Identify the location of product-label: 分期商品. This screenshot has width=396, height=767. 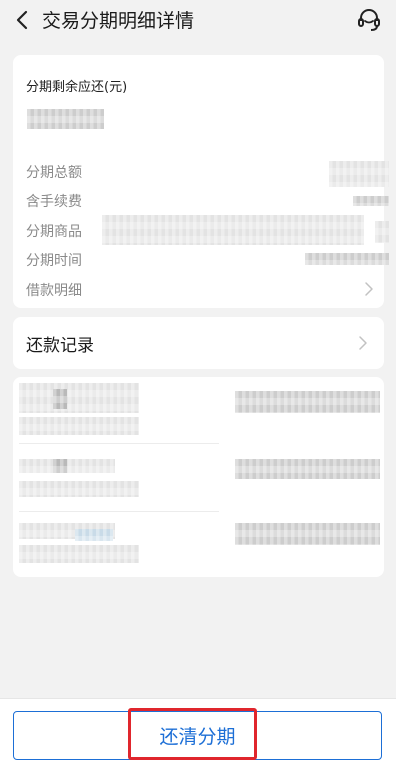
(54, 232).